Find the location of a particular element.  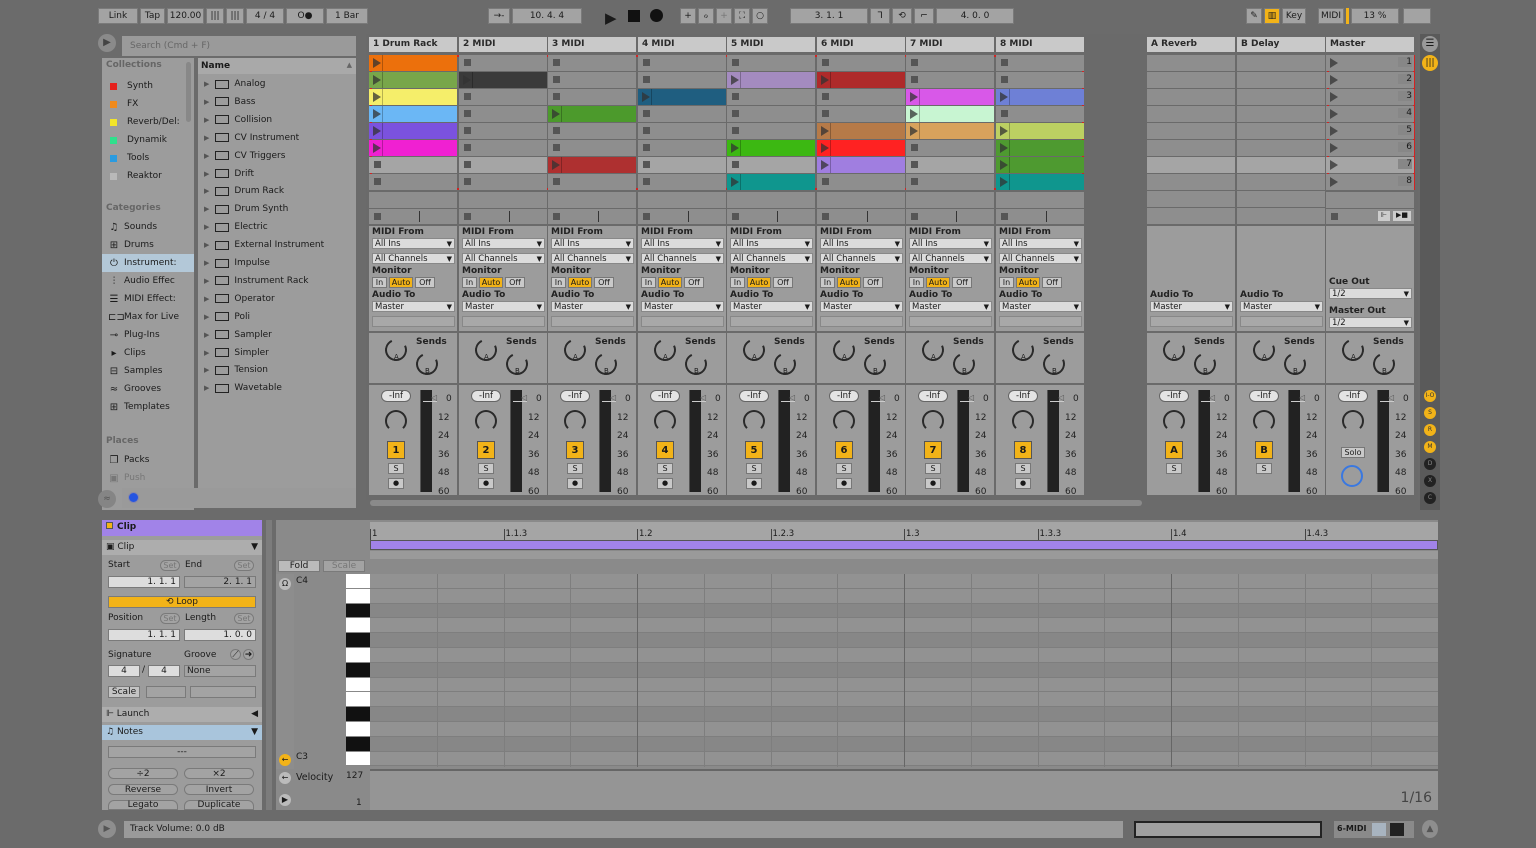

halve-button: ÷2 is located at coordinates (143, 773).